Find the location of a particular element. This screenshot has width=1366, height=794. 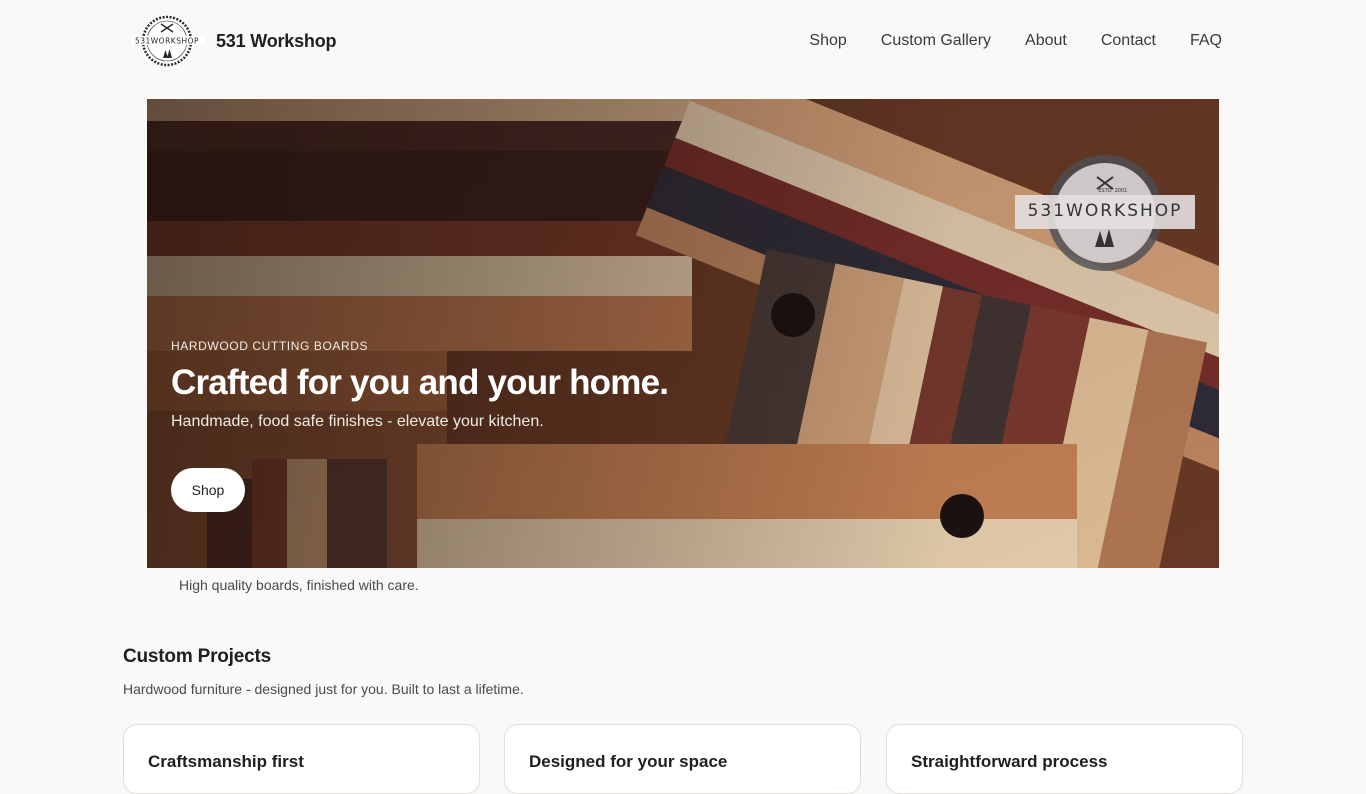

workshop-seal-icon: 531WORKSHOP ESTD 2001 is located at coordinates (1105, 213).